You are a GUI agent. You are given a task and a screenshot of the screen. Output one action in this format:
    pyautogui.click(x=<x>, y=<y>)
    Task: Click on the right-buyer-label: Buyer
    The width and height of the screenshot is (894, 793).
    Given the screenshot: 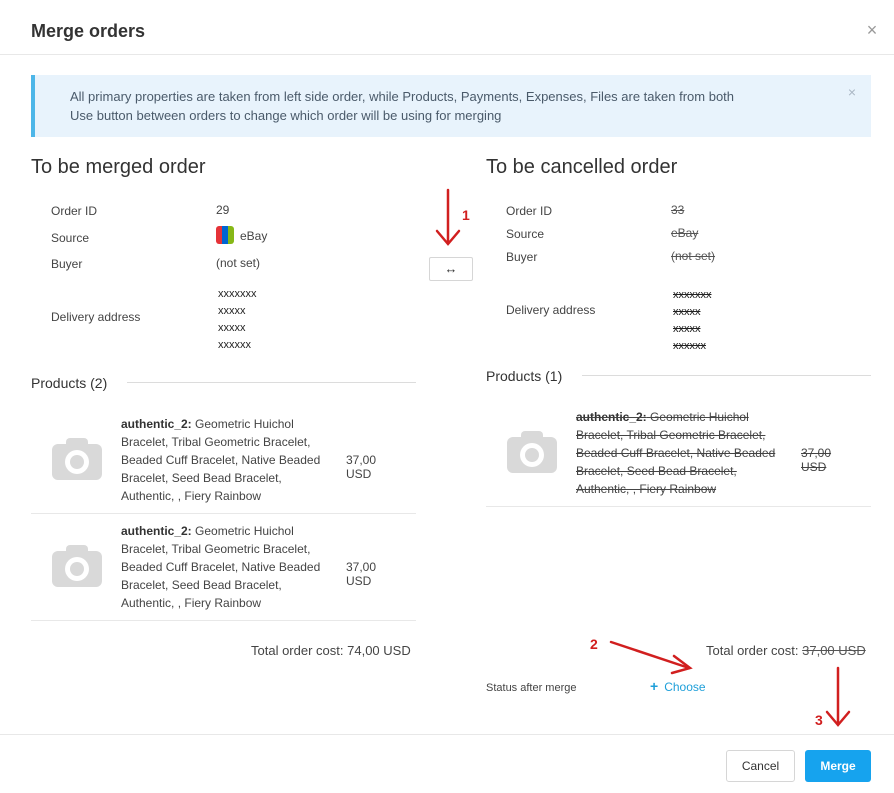 What is the action you would take?
    pyautogui.click(x=522, y=257)
    